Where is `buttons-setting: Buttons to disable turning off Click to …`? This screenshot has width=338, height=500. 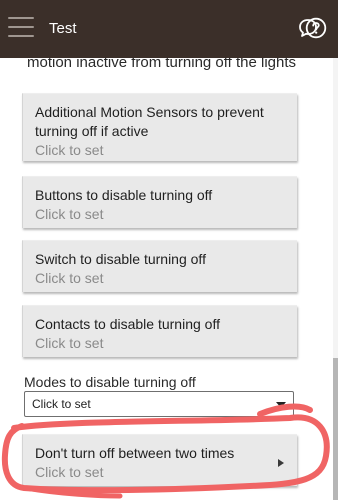 buttons-setting: Buttons to disable turning off Click to … is located at coordinates (159, 202).